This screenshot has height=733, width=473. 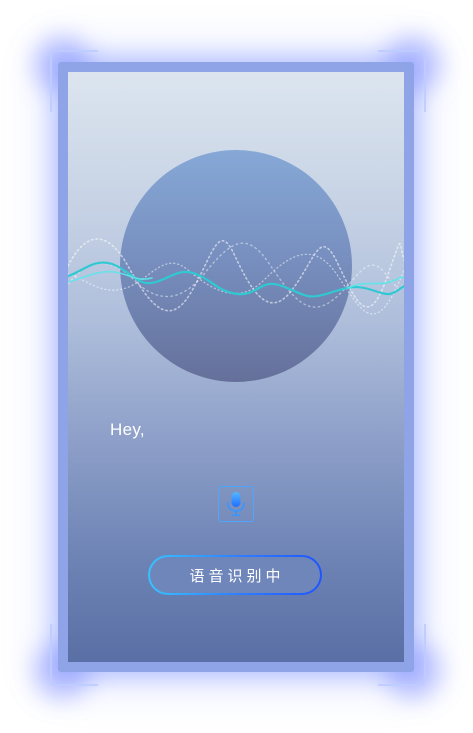 I want to click on microphone-icon, so click(x=236, y=504).